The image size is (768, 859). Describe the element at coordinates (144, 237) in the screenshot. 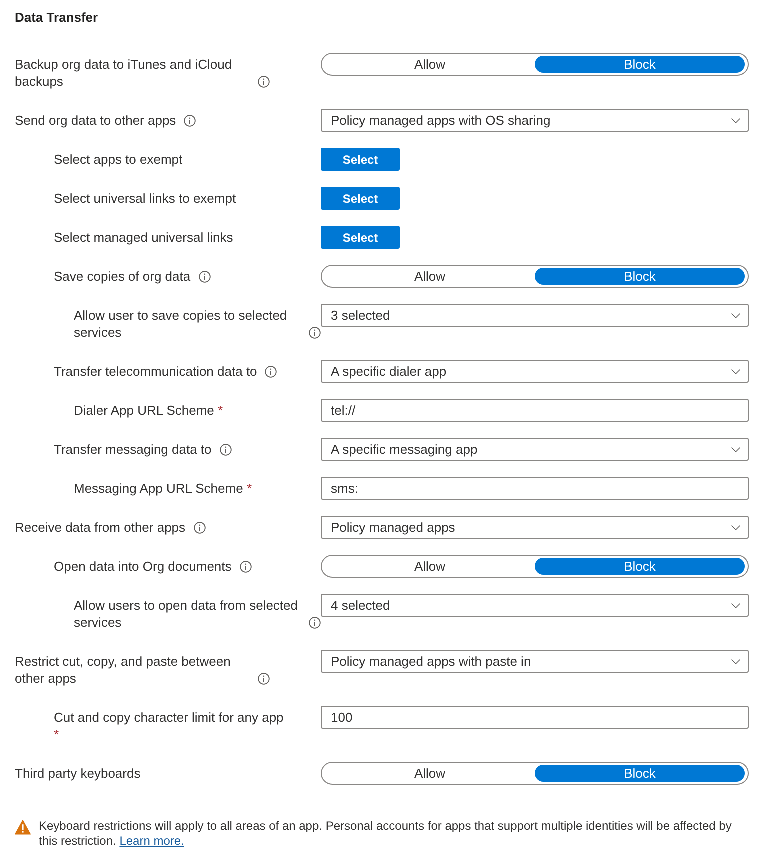

I see `setting-label: Select managed universal links` at that location.